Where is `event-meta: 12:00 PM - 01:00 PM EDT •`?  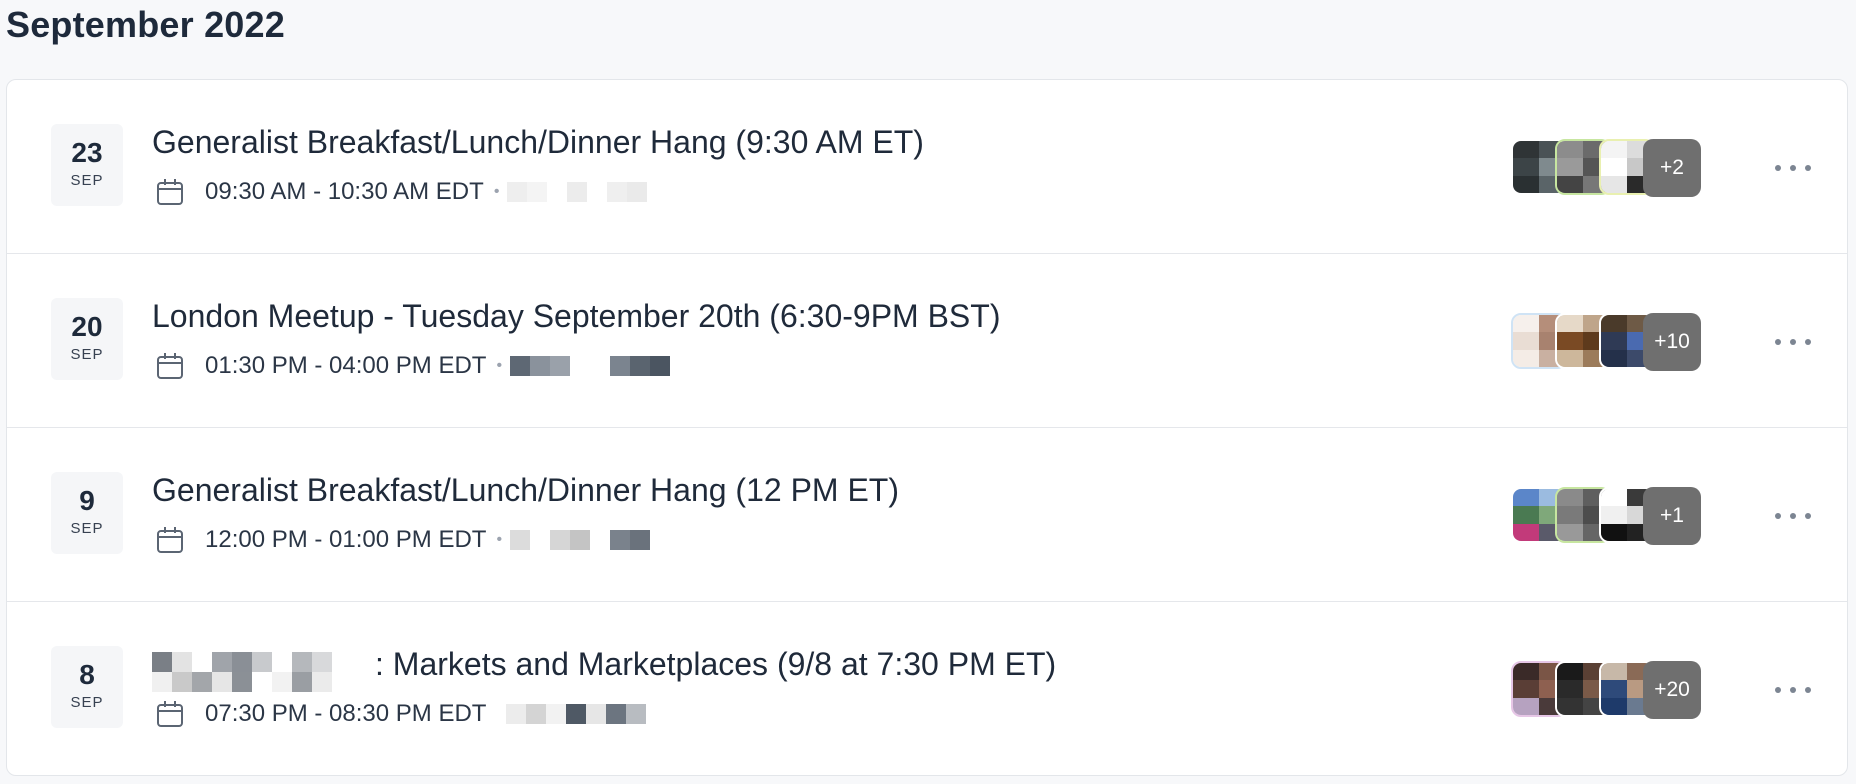
event-meta: 12:00 PM - 01:00 PM EDT • is located at coordinates (403, 540).